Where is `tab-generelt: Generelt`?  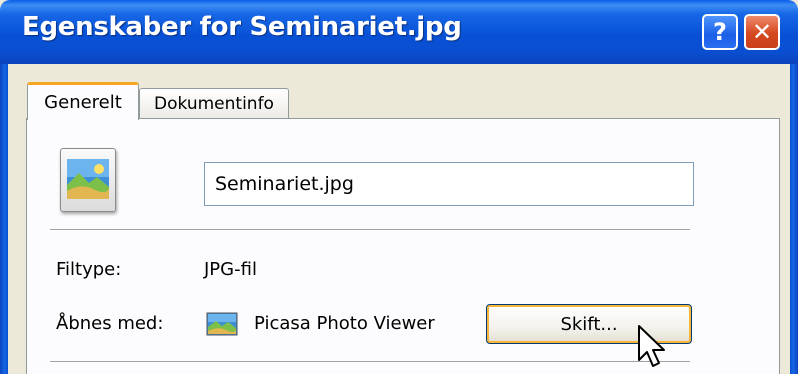
tab-generelt: Generelt is located at coordinates (83, 101).